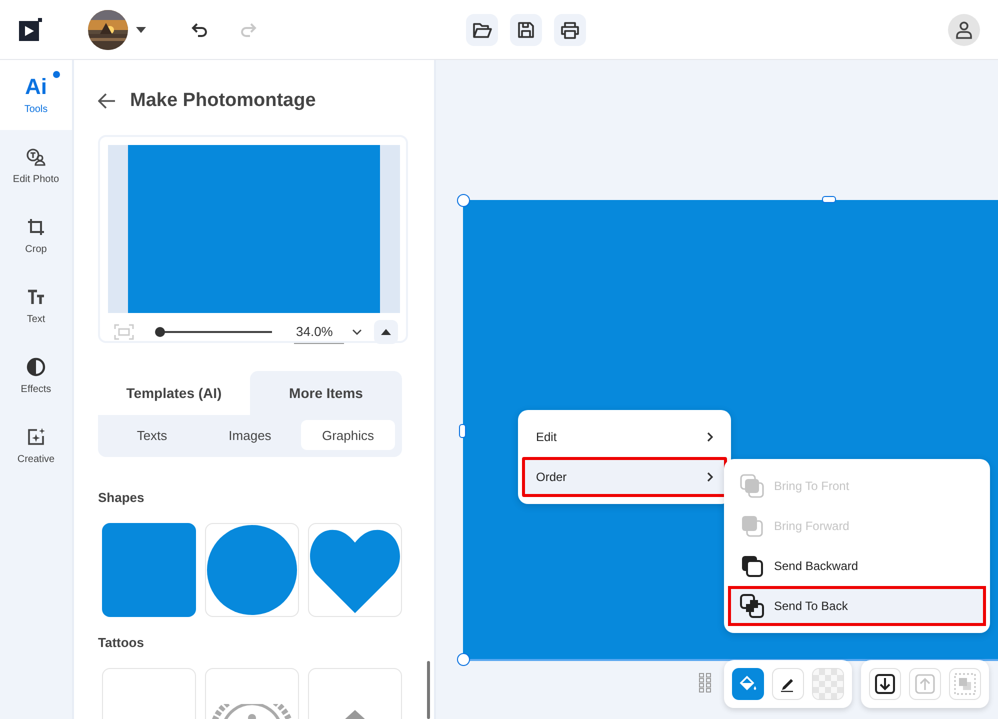 This screenshot has height=719, width=998. Describe the element at coordinates (36, 436) in the screenshot. I see `sparkle-frame-icon` at that location.